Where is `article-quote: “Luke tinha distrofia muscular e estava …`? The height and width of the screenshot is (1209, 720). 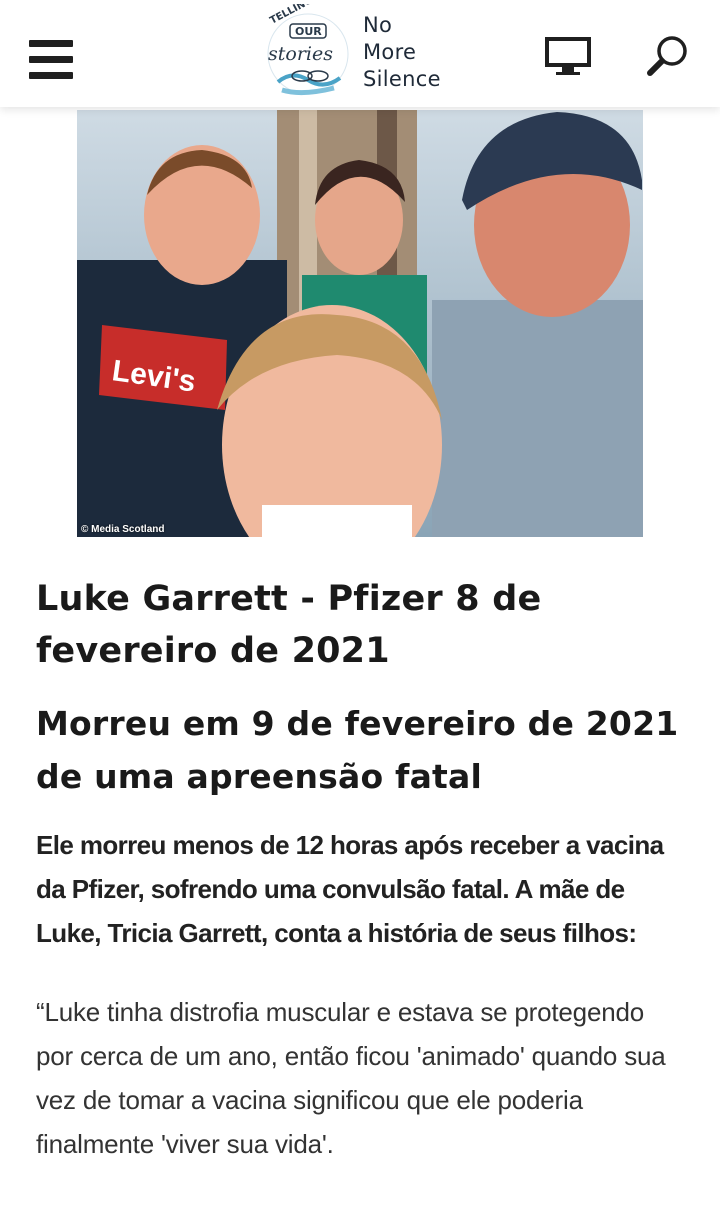
article-quote: “Luke tinha distrofia muscular e estava … is located at coordinates (351, 1078).